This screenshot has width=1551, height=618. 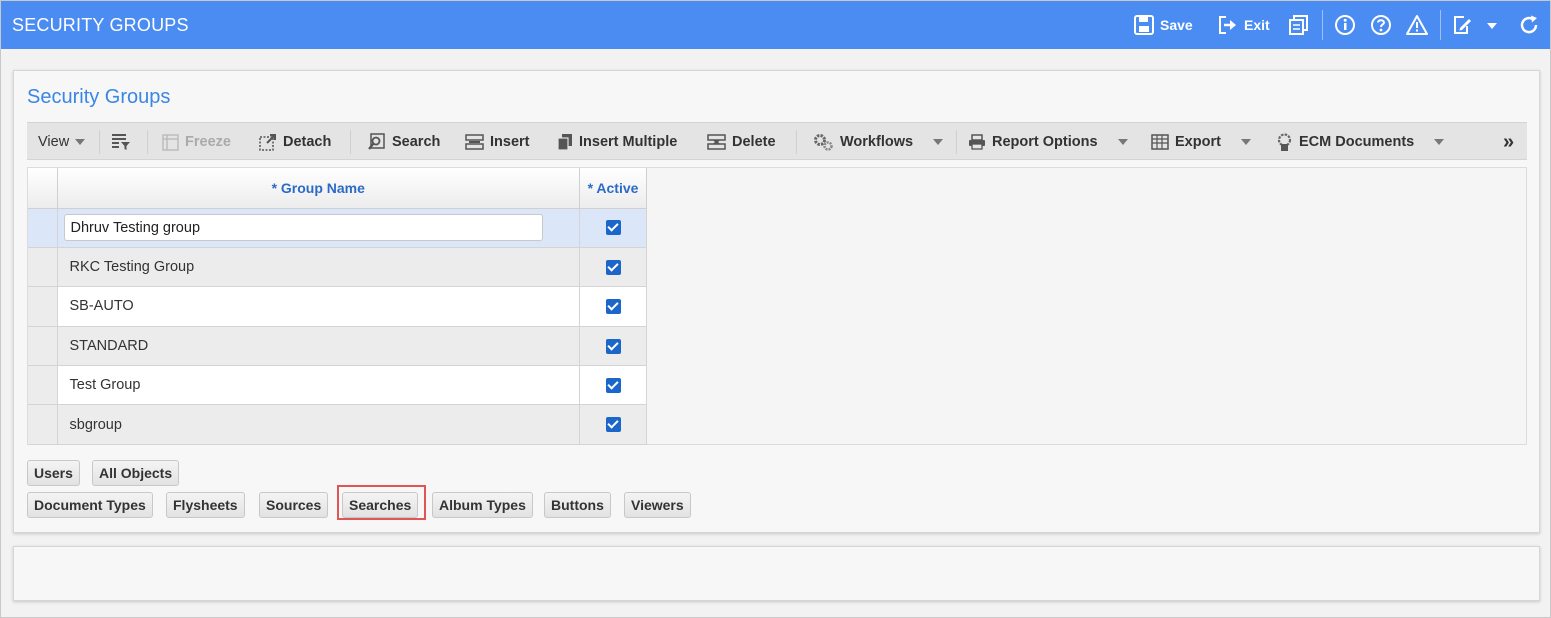 What do you see at coordinates (577, 505) in the screenshot?
I see `tab-buttons: Buttons` at bounding box center [577, 505].